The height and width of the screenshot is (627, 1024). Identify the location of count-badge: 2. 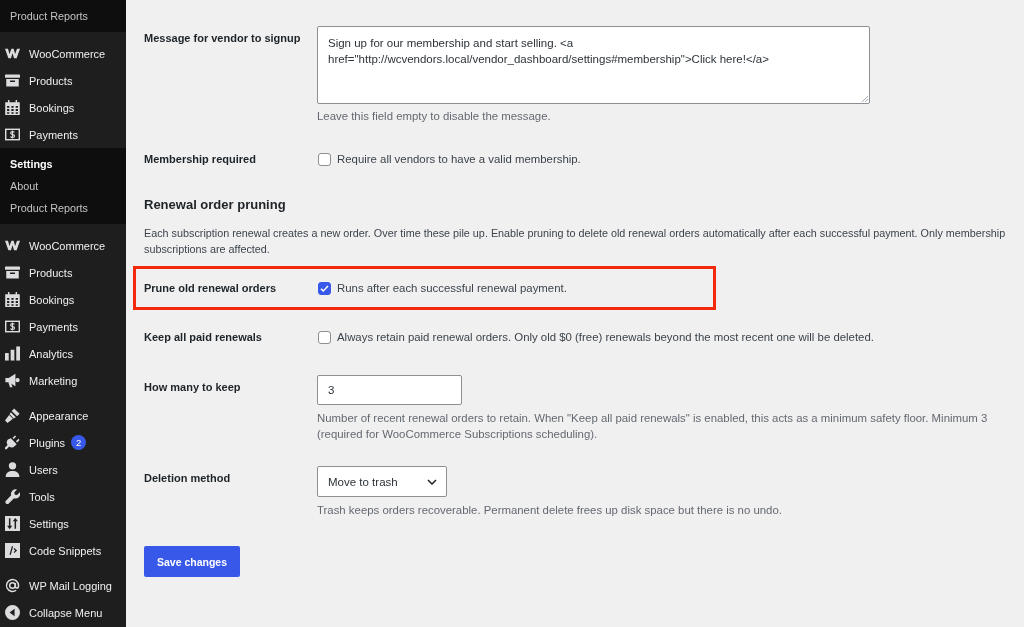
(79, 442).